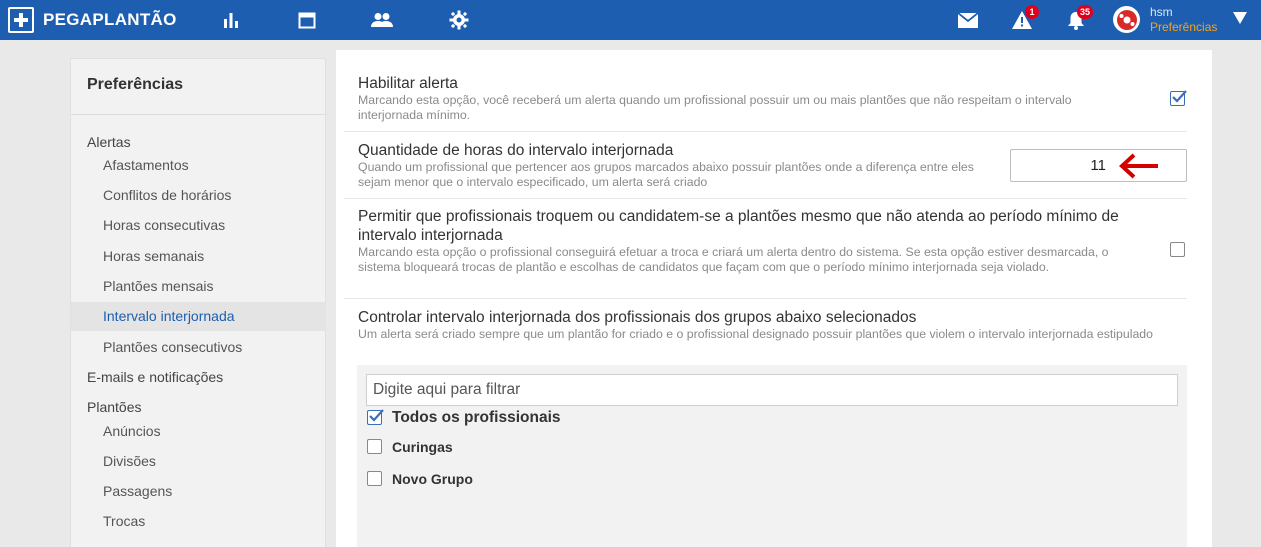 Image resolution: width=1261 pixels, height=547 pixels. I want to click on mail-icon, so click(968, 20).